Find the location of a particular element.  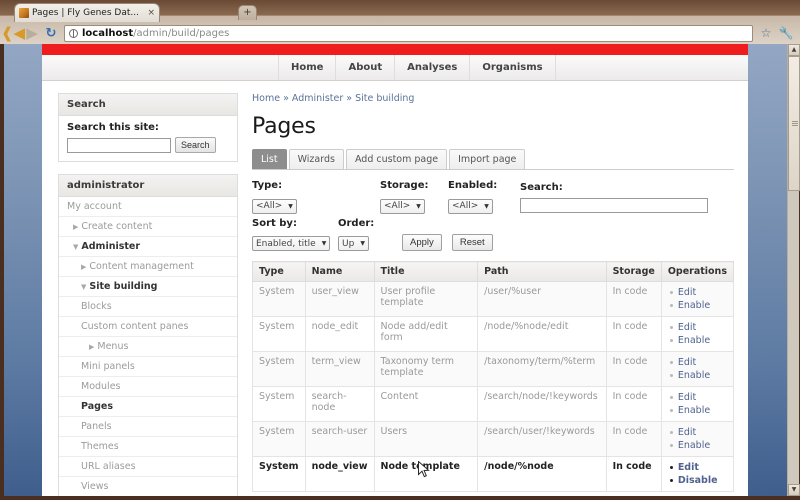

cell-type: System is located at coordinates (279, 334).